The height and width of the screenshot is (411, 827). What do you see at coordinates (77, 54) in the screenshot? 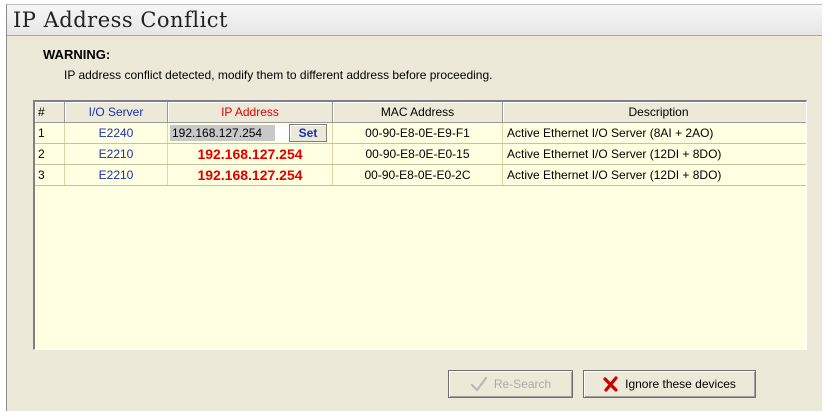
I see `warning-heading: WARNING:` at bounding box center [77, 54].